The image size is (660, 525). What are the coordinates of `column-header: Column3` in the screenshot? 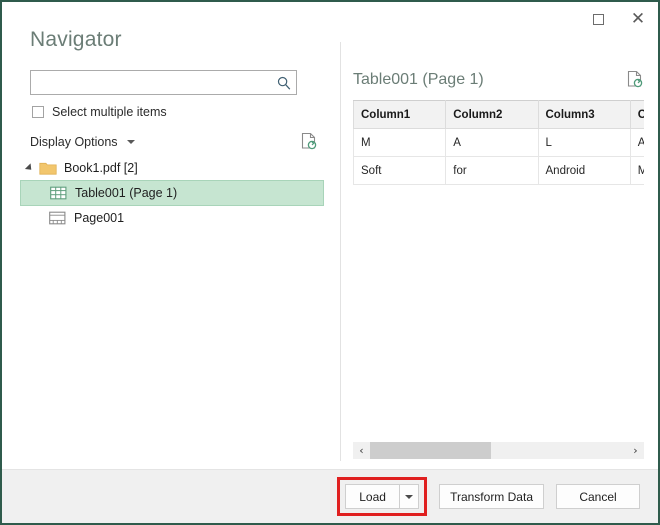 It's located at (584, 114).